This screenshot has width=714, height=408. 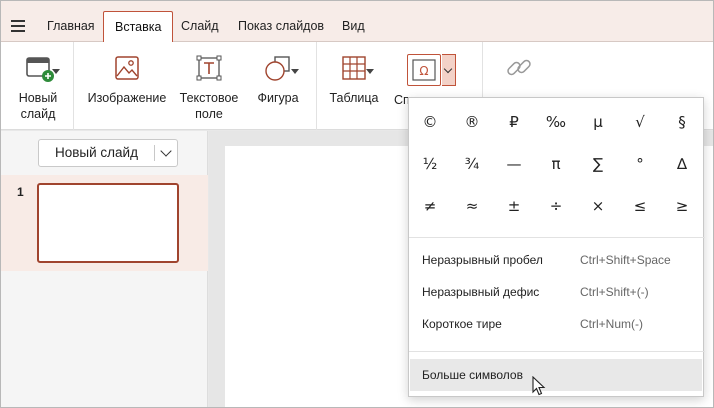 What do you see at coordinates (472, 122) in the screenshot?
I see `symbol-button: ®` at bounding box center [472, 122].